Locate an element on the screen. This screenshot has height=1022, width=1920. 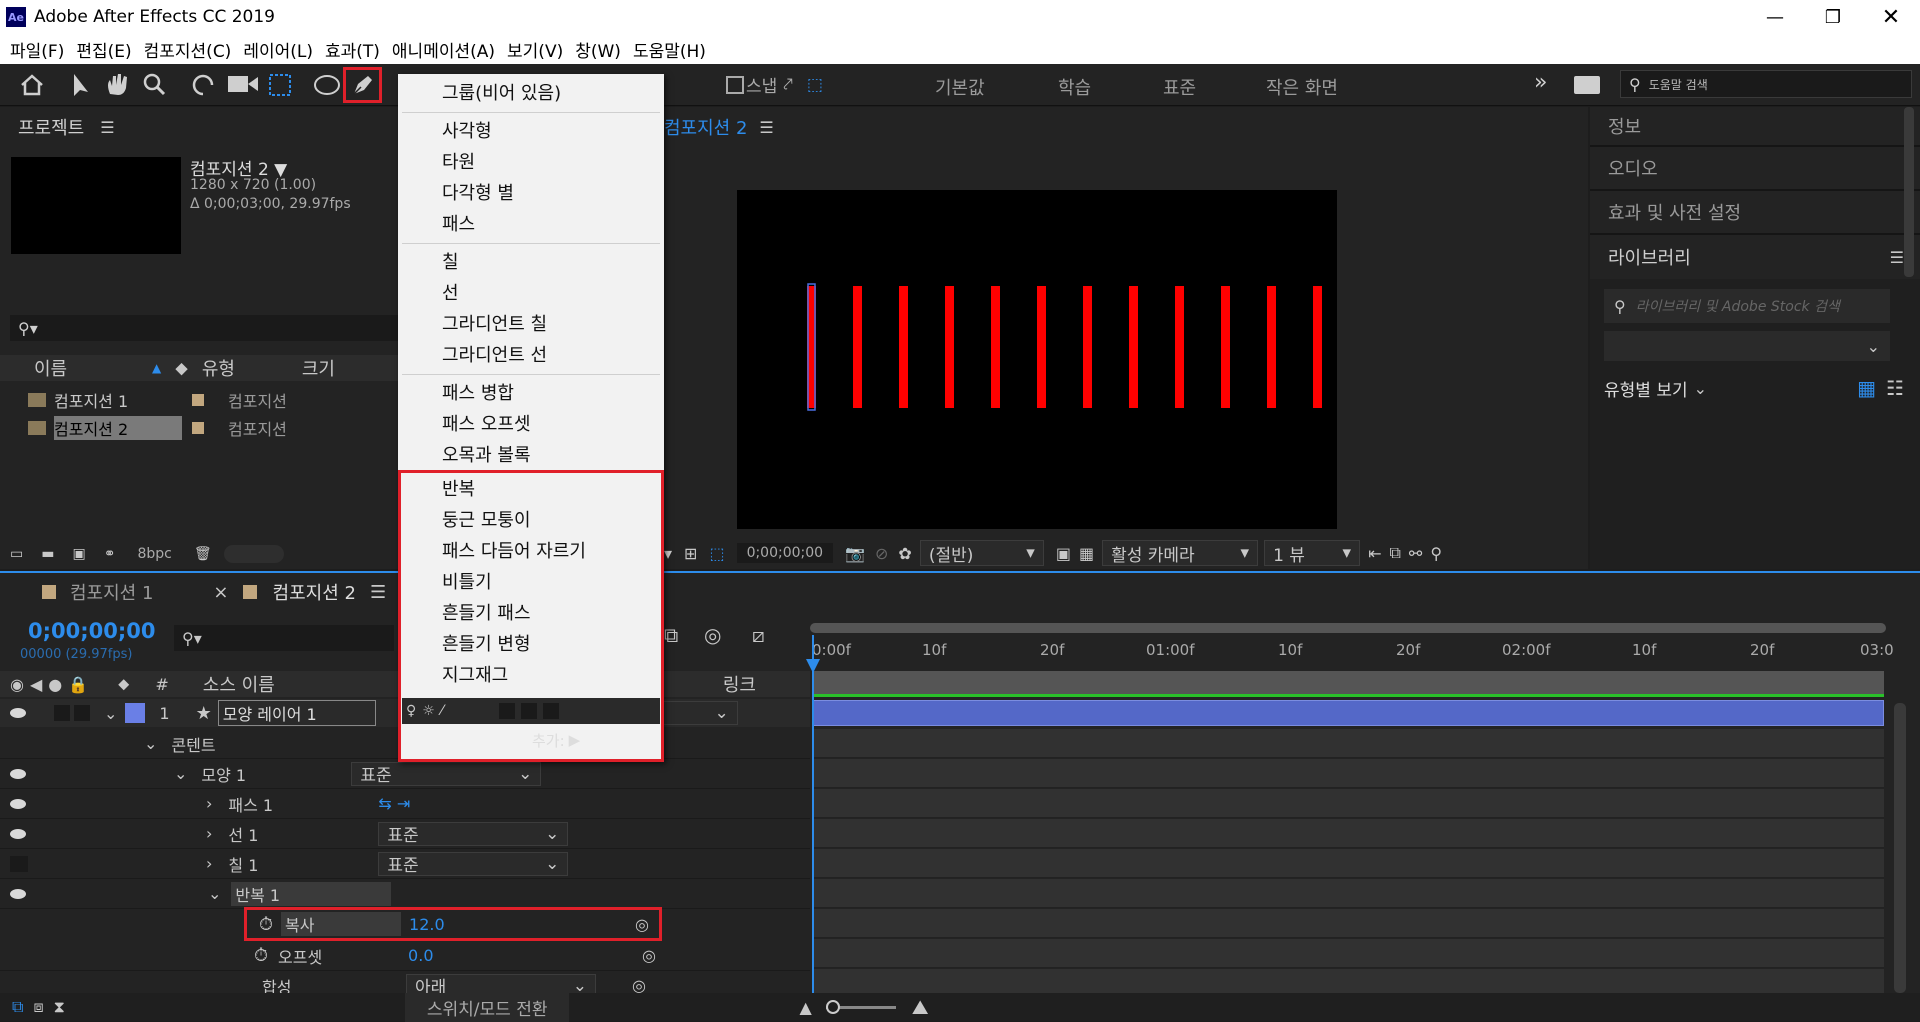
maximize-icon: ❐ is located at coordinates (1833, 17).